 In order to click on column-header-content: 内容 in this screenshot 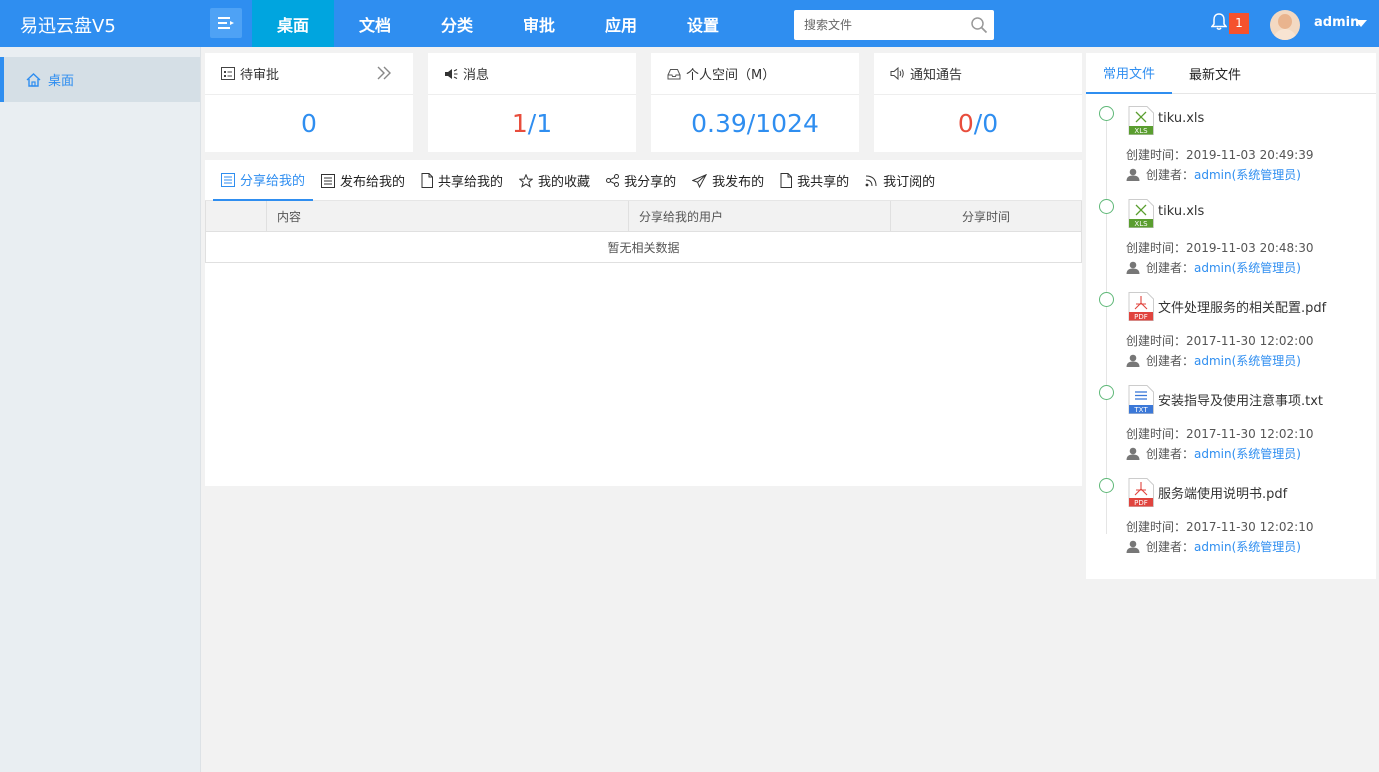, I will do `click(448, 216)`.